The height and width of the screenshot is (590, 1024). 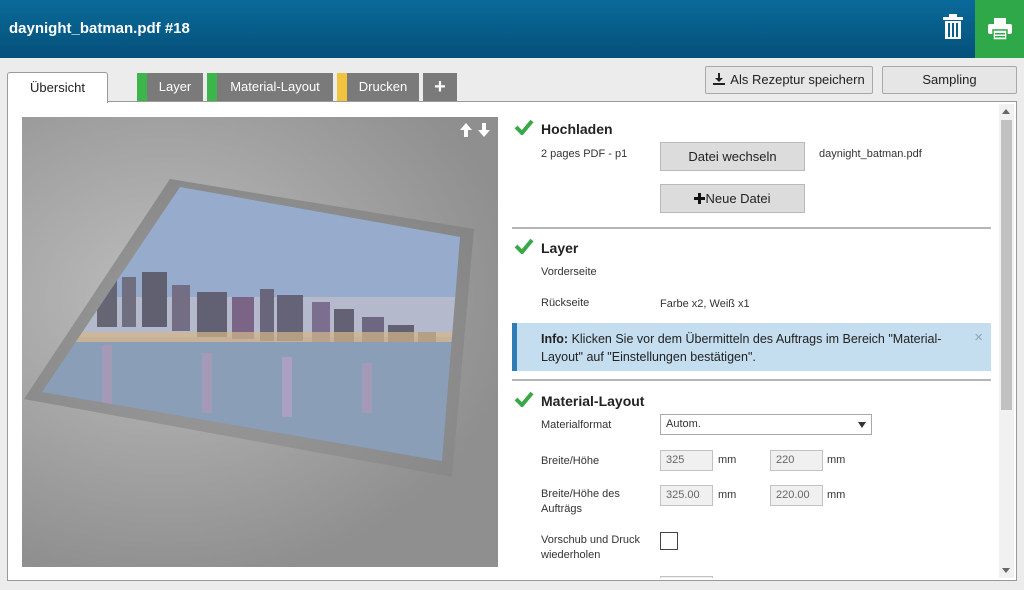 I want to click on material-section-title: Material-Layout, so click(x=593, y=401).